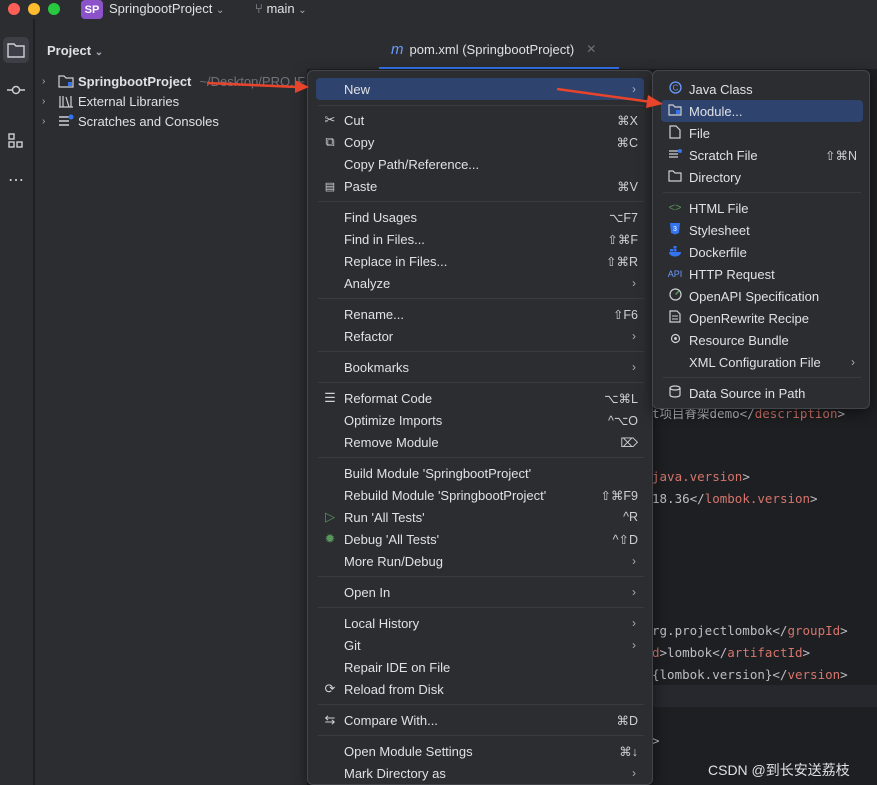 The height and width of the screenshot is (785, 877). Describe the element at coordinates (480, 367) in the screenshot. I see `menu-item-bookmarks: Bookmarks ›` at that location.